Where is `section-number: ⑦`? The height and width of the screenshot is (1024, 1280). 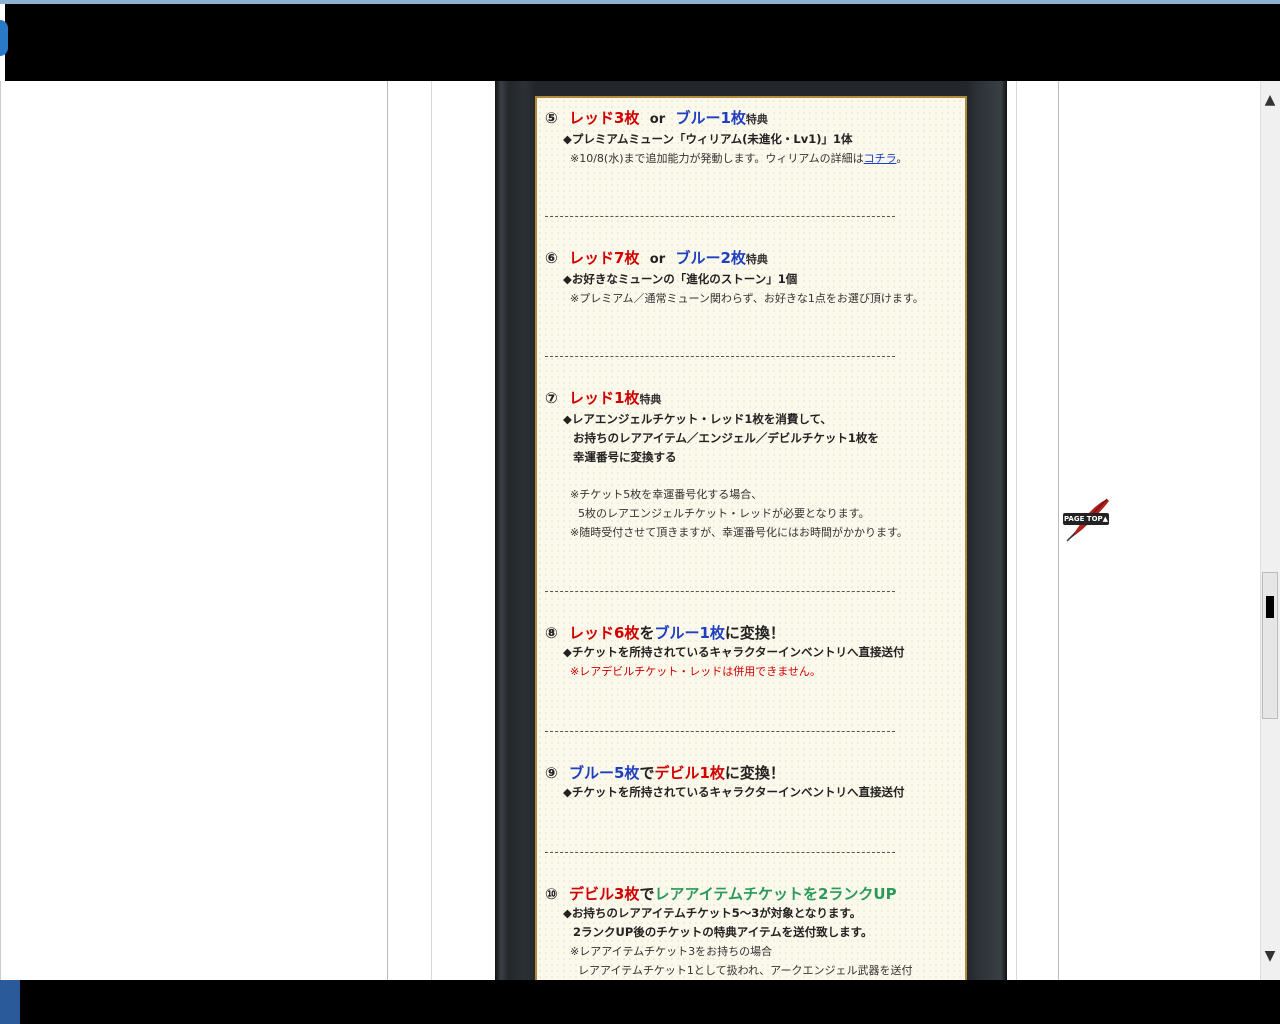
section-number: ⑦ is located at coordinates (551, 398).